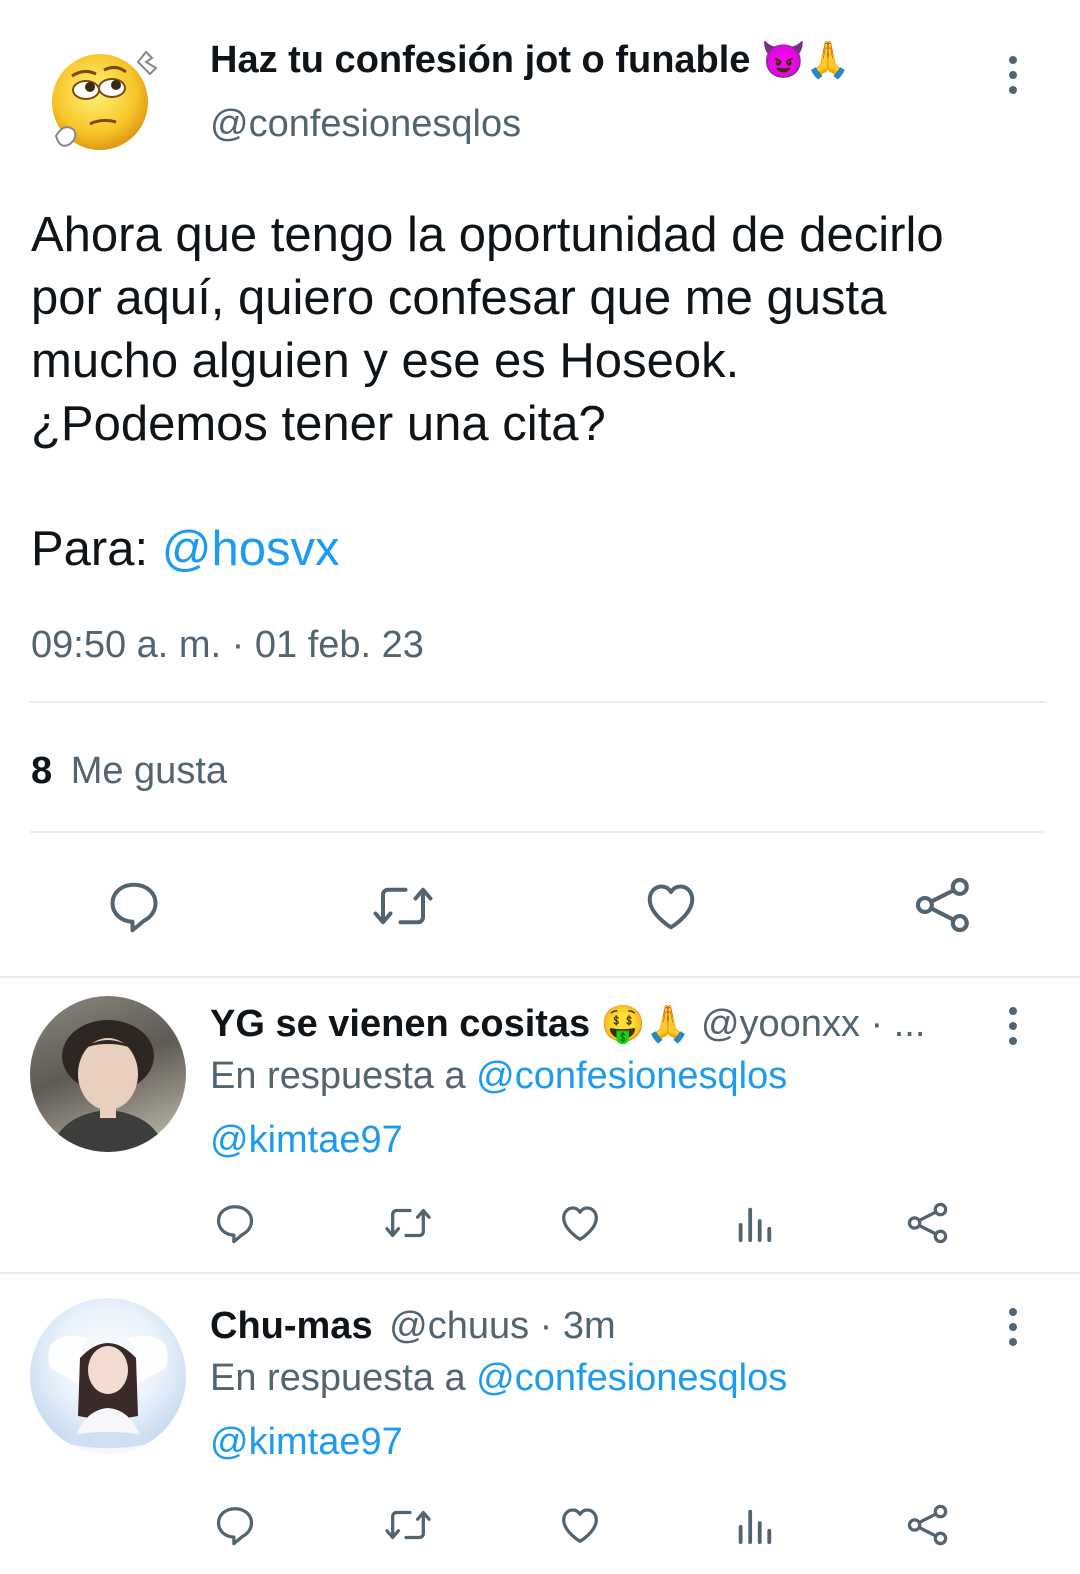  I want to click on mention-link: @hosvx, so click(251, 549).